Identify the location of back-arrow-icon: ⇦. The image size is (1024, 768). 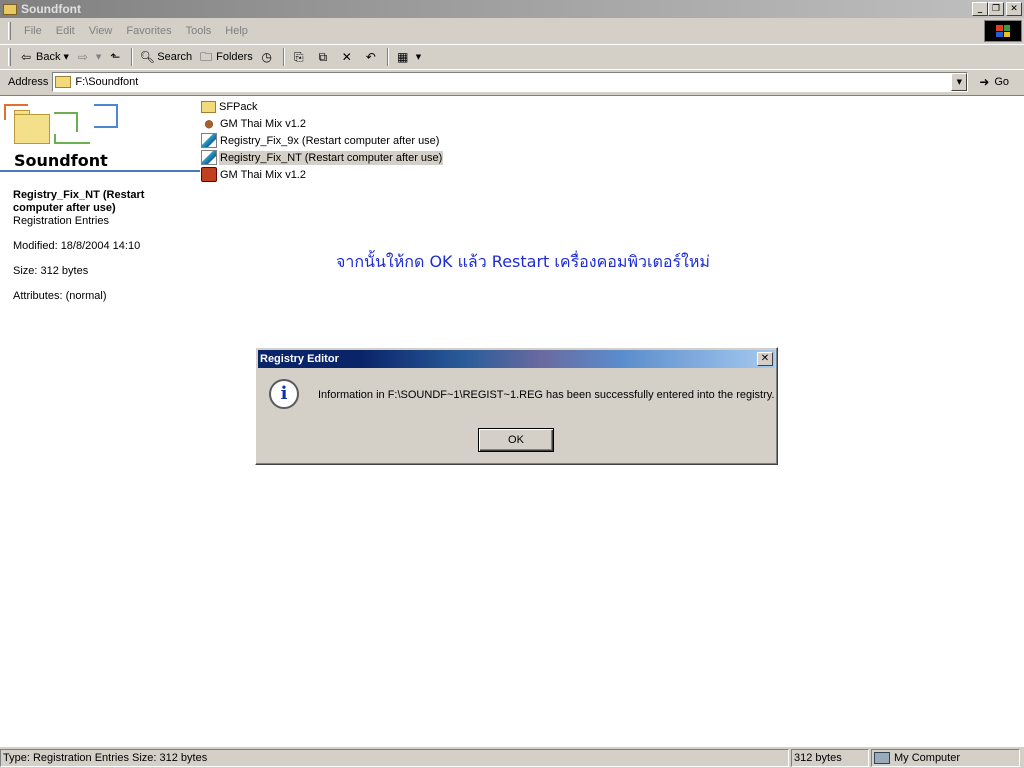
(26, 56).